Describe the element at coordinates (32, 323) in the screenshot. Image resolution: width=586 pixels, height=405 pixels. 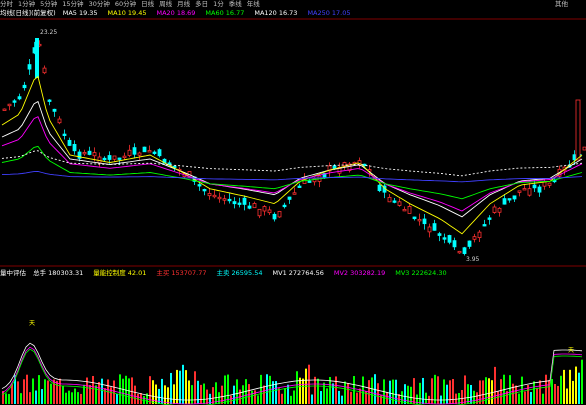
I see `volume-annotation-left: 天` at that location.